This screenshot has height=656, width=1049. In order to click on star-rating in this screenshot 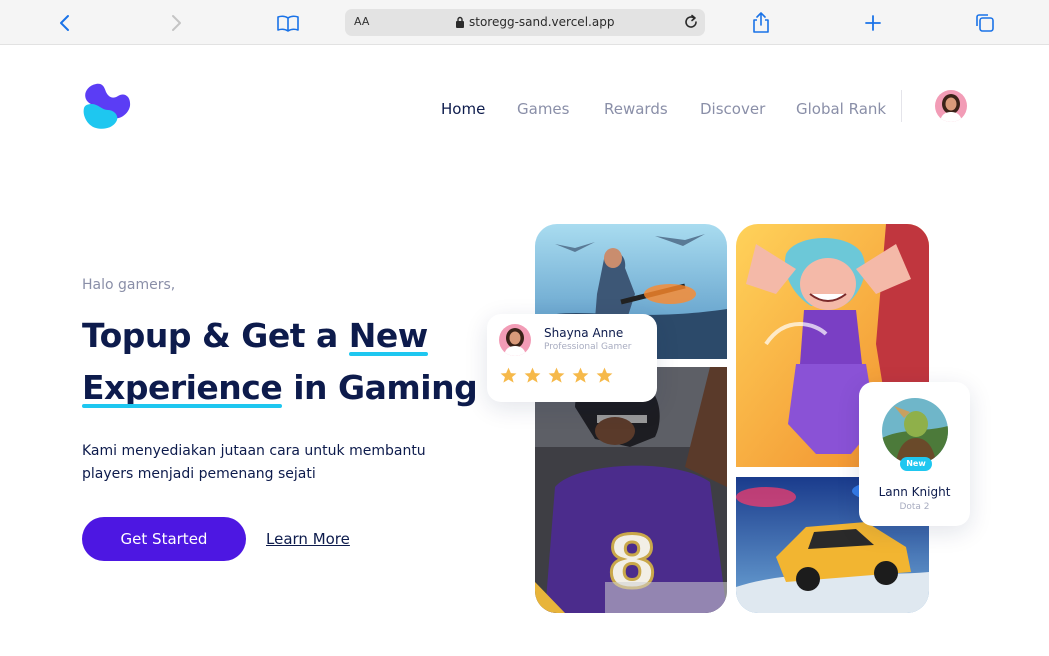, I will do `click(556, 375)`.